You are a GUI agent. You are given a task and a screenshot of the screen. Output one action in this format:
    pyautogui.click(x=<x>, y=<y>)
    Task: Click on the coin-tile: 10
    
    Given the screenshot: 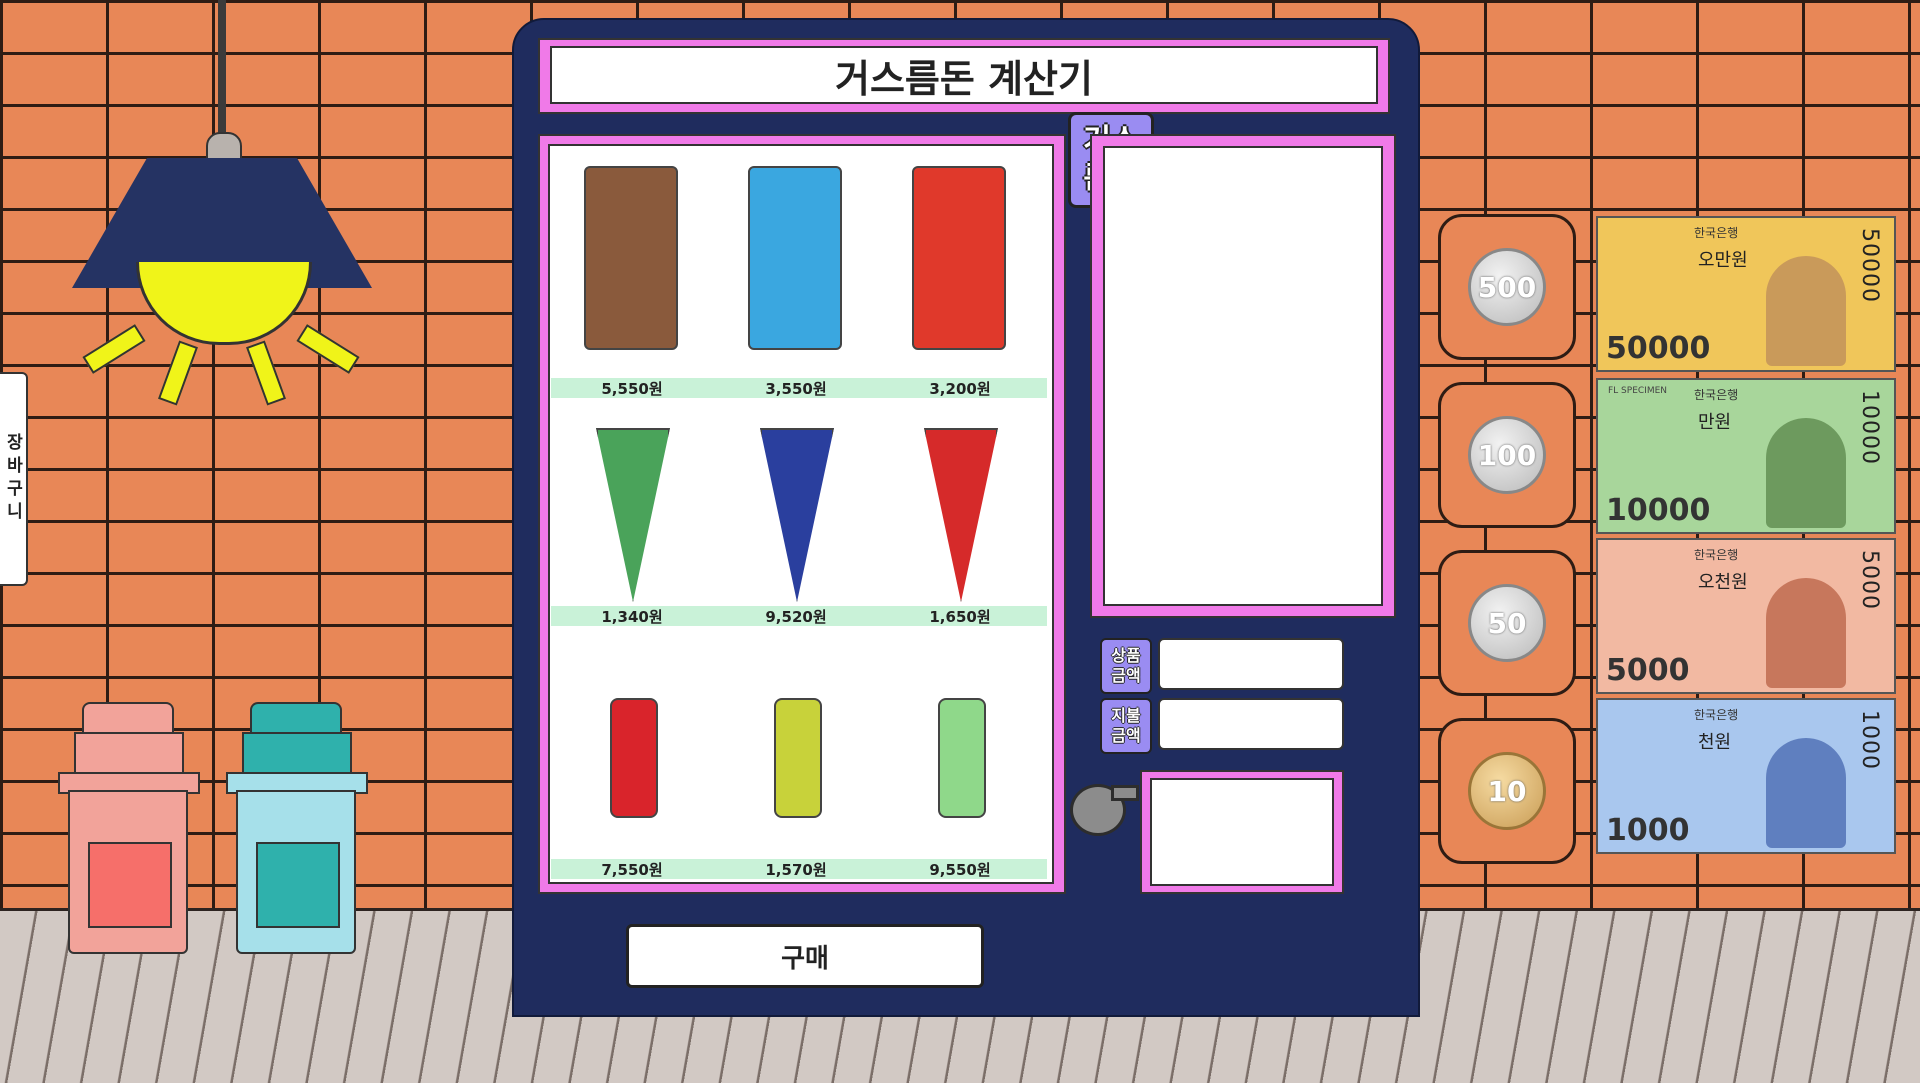 What is the action you would take?
    pyautogui.click(x=1507, y=791)
    